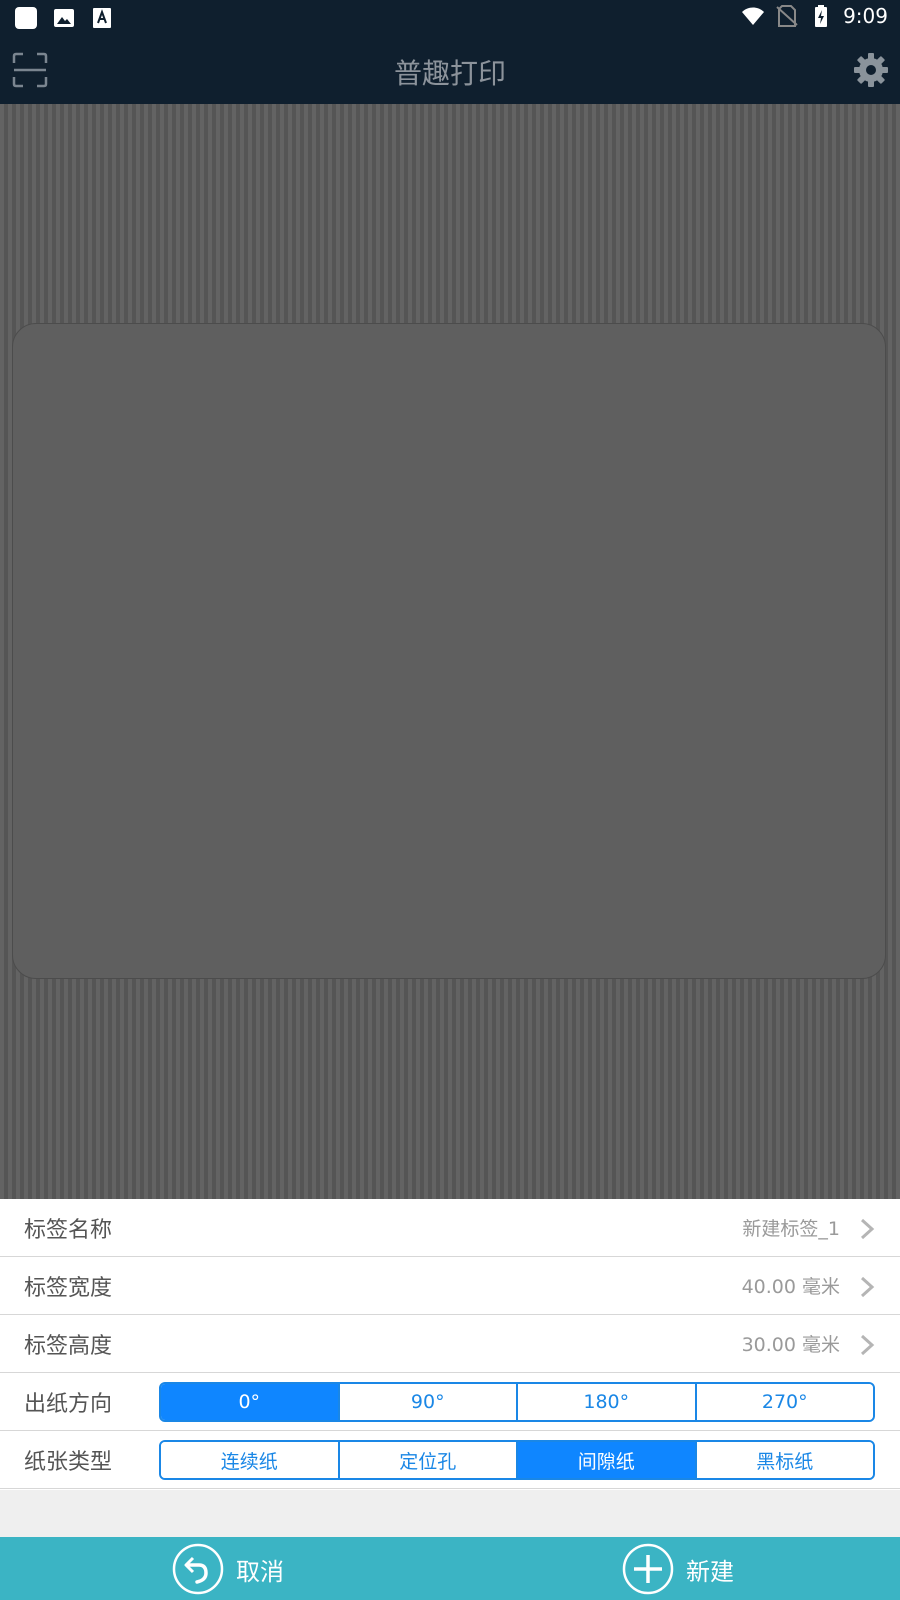 This screenshot has width=900, height=1600. I want to click on cancel-button: 取消, so click(228, 1569).